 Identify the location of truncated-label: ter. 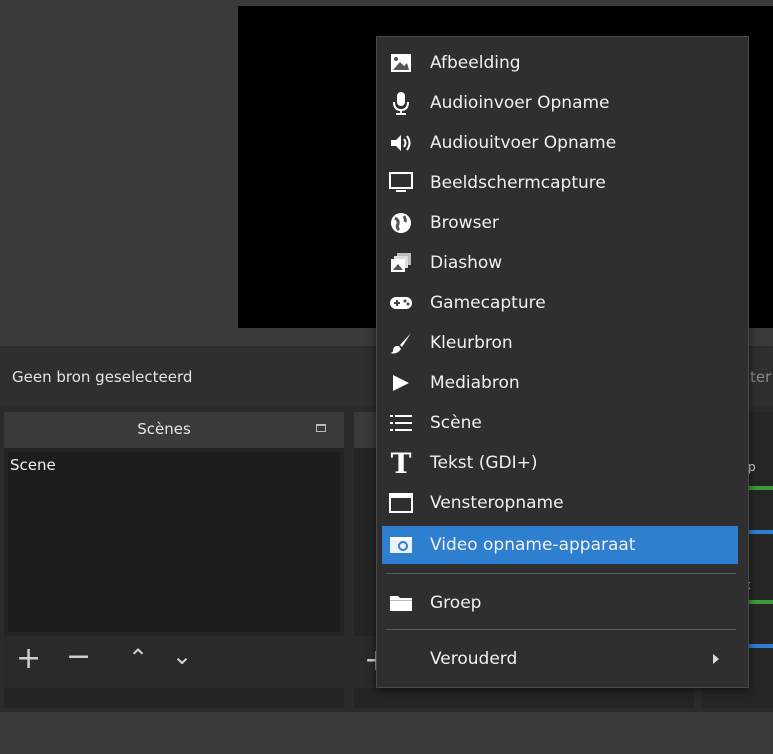
(761, 377).